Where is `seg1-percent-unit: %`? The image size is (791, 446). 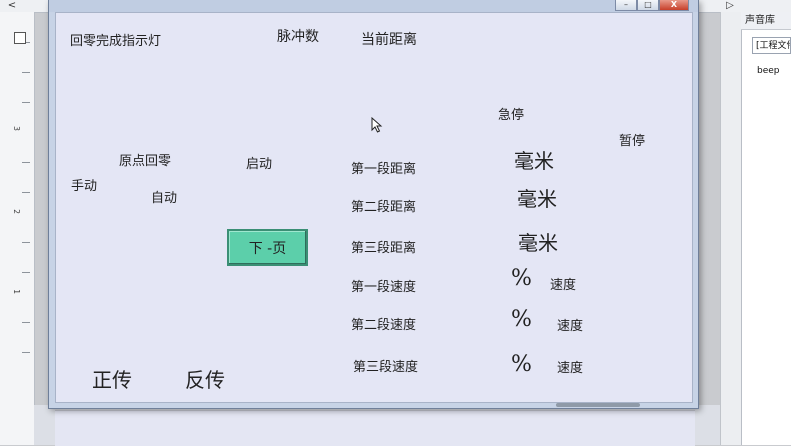 seg1-percent-unit: % is located at coordinates (521, 278).